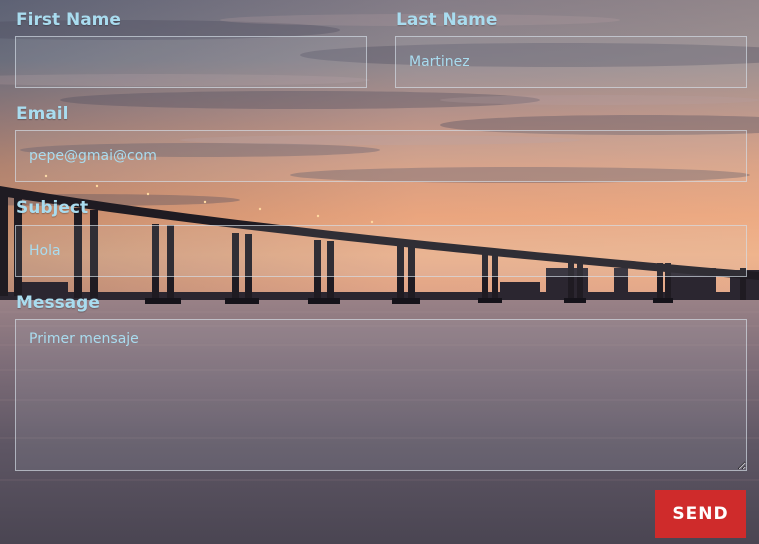  Describe the element at coordinates (42, 114) in the screenshot. I see `email-label: Email` at that location.